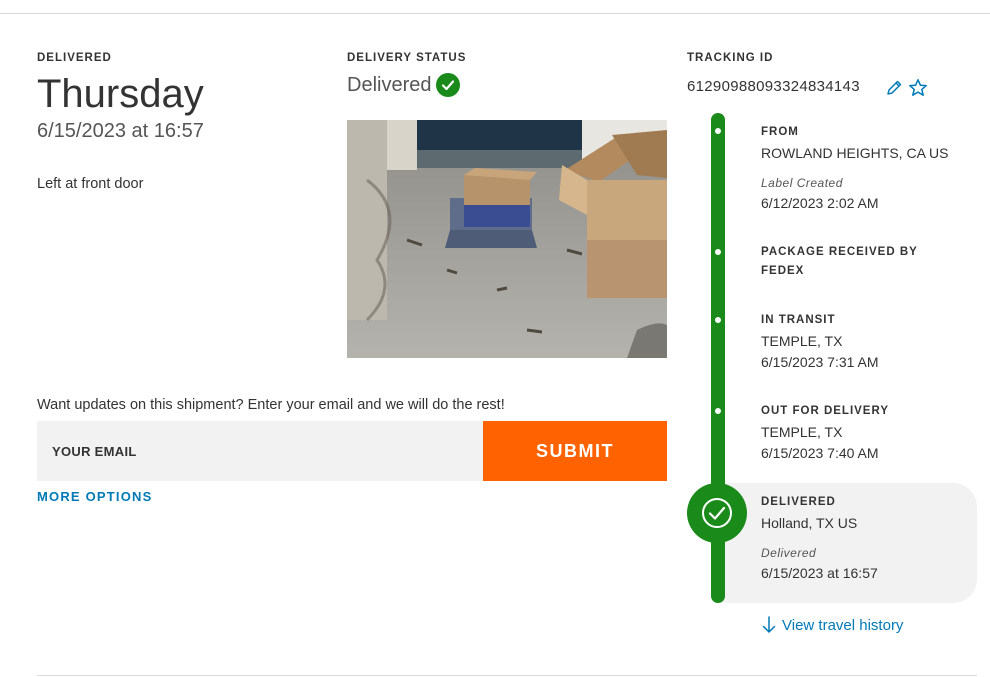 The width and height of the screenshot is (990, 677). I want to click on event-subtitle: Label Created, so click(802, 183).